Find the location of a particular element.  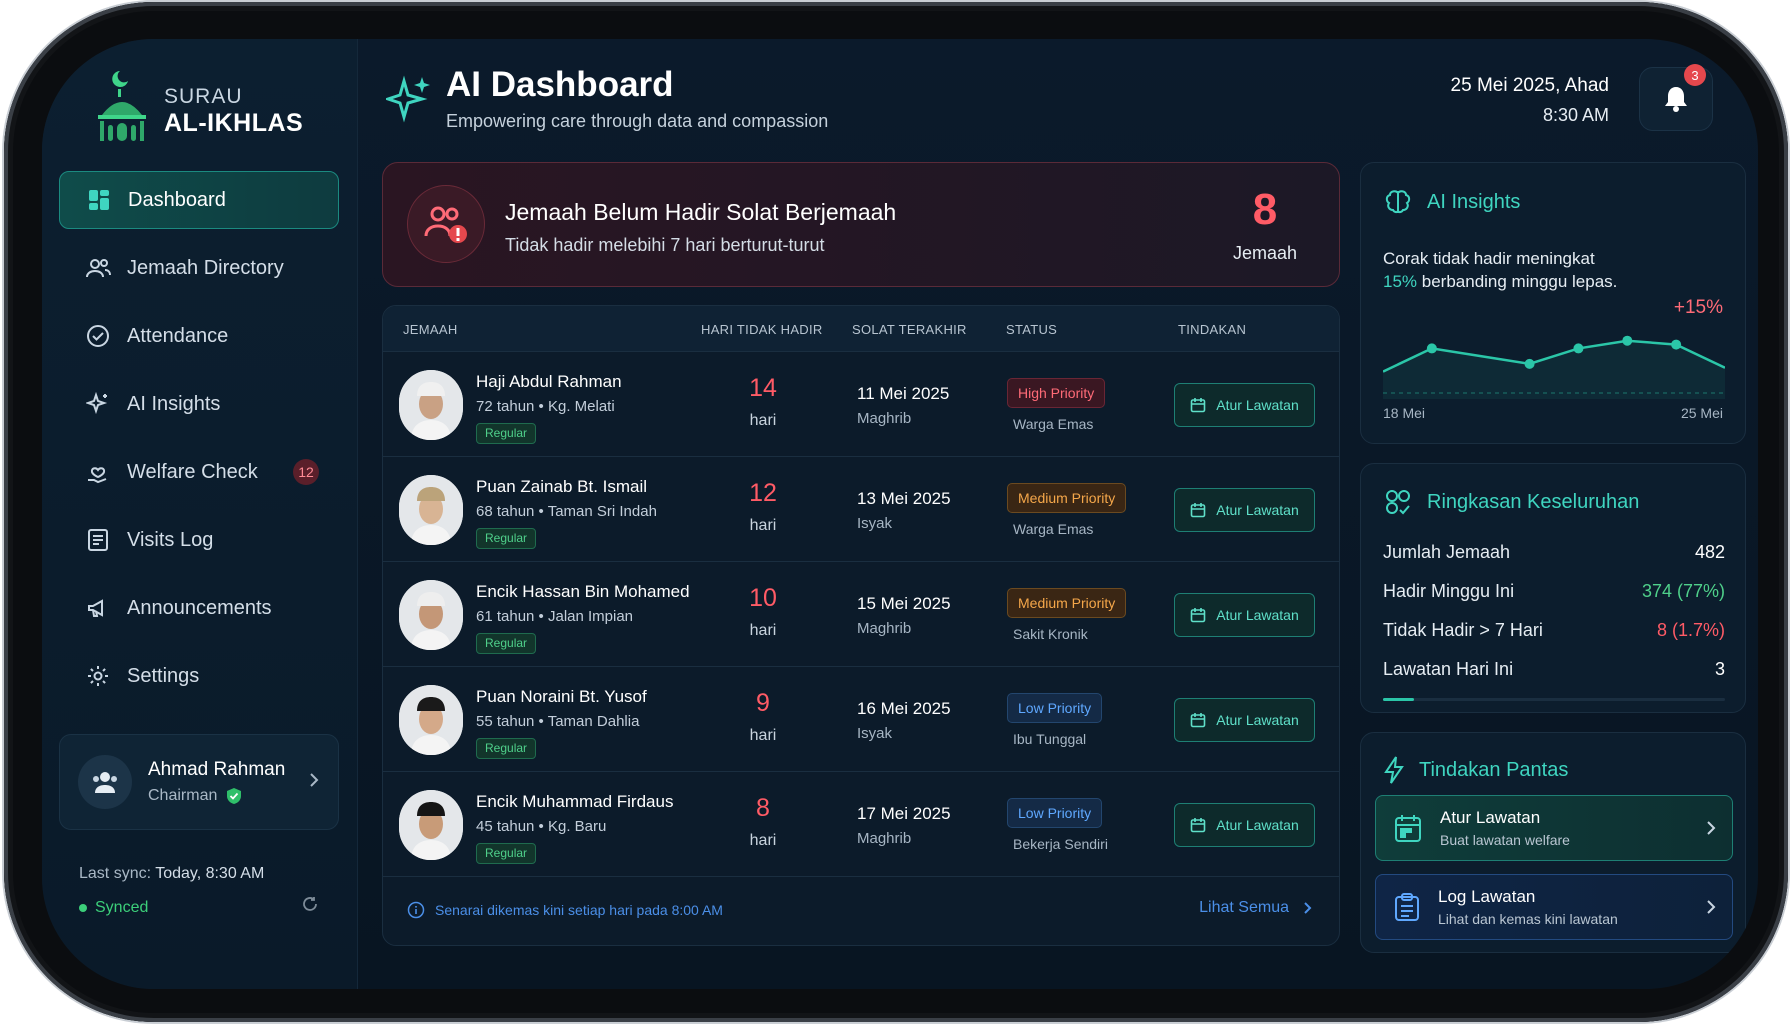

visit-log-action: Log Lawatan Lihat dan kemas kini lawatan is located at coordinates (1554, 907).